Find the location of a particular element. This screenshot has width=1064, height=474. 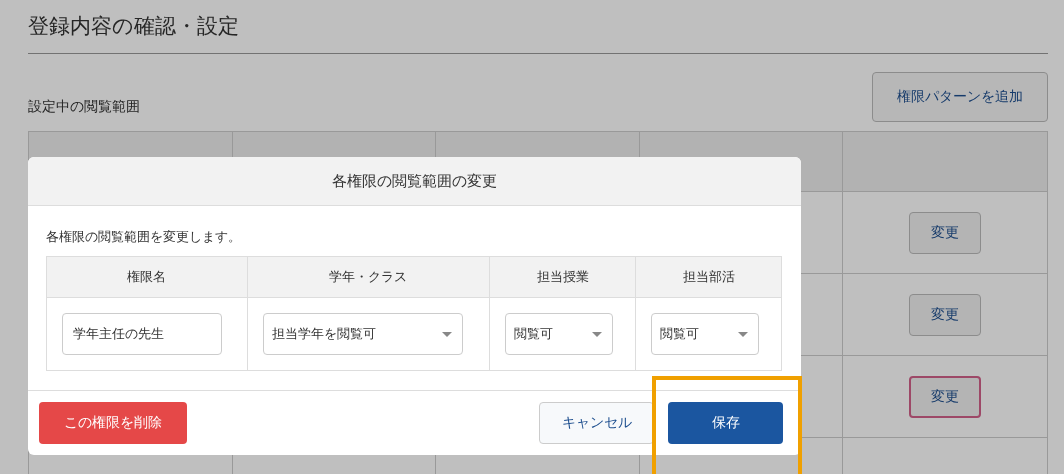

dropdown: 担当学年を閲覧可 is located at coordinates (362, 334).